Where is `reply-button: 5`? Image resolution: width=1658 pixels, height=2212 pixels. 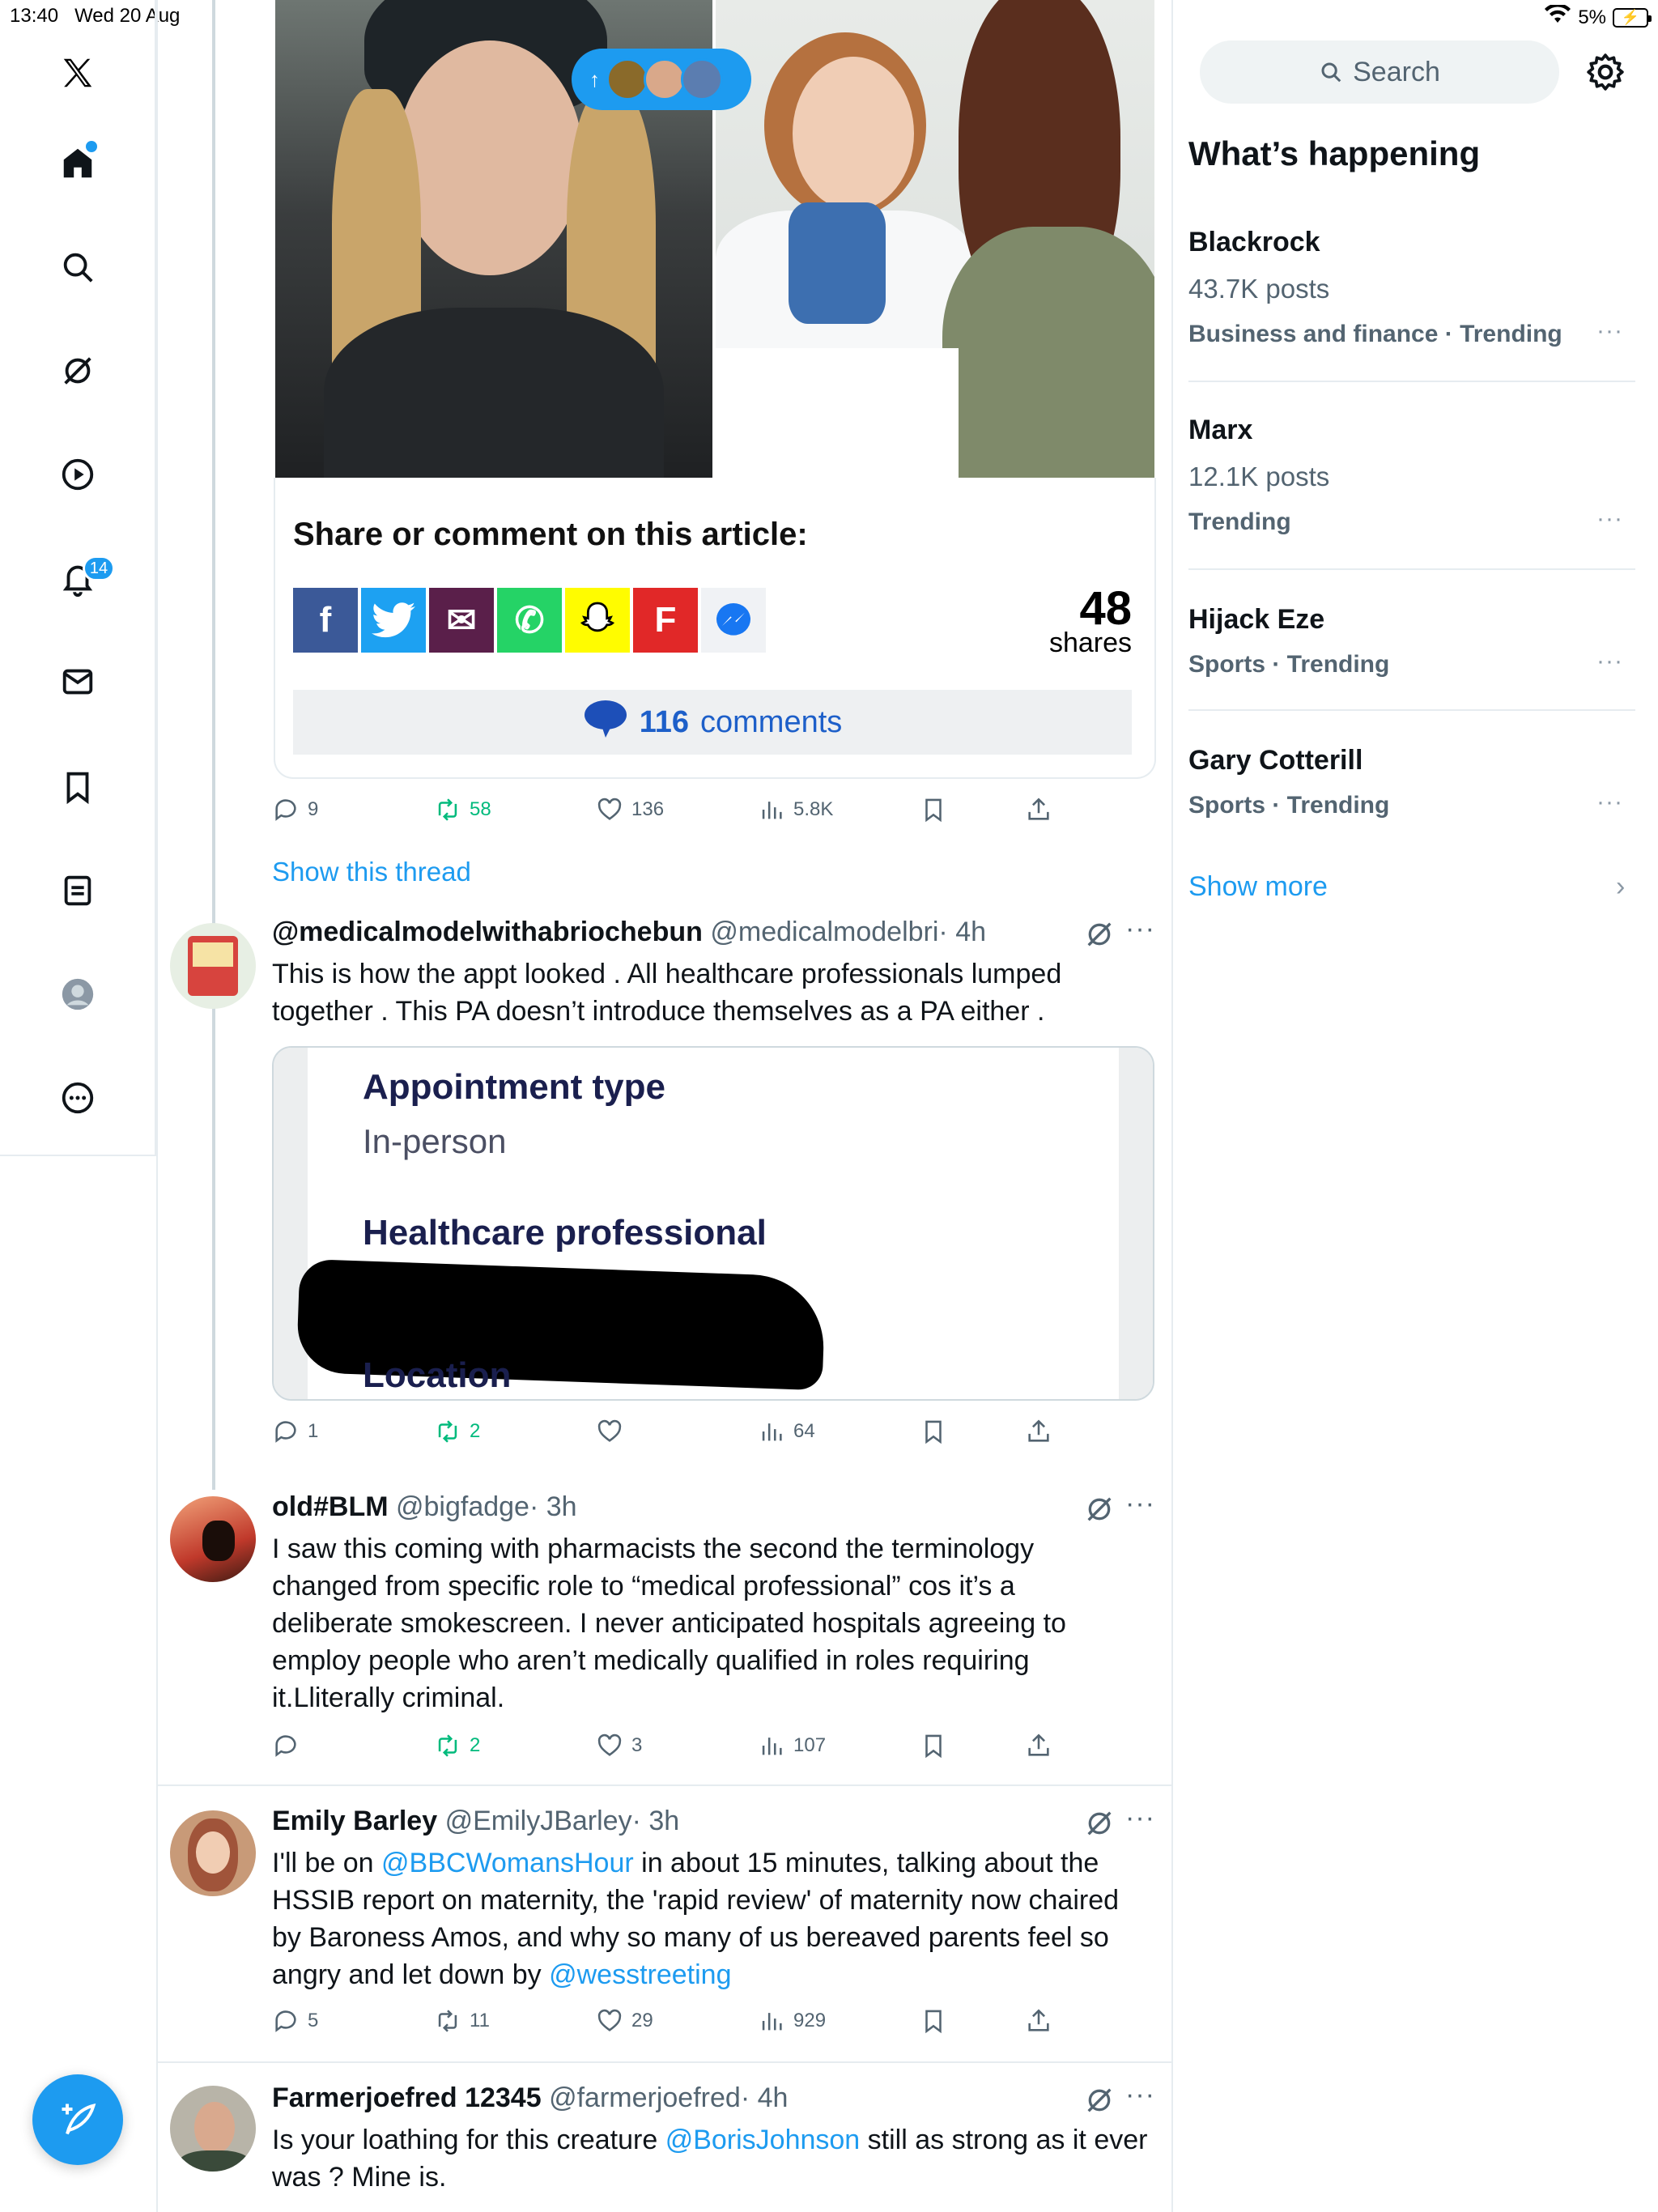
reply-button: 5 is located at coordinates (295, 2021).